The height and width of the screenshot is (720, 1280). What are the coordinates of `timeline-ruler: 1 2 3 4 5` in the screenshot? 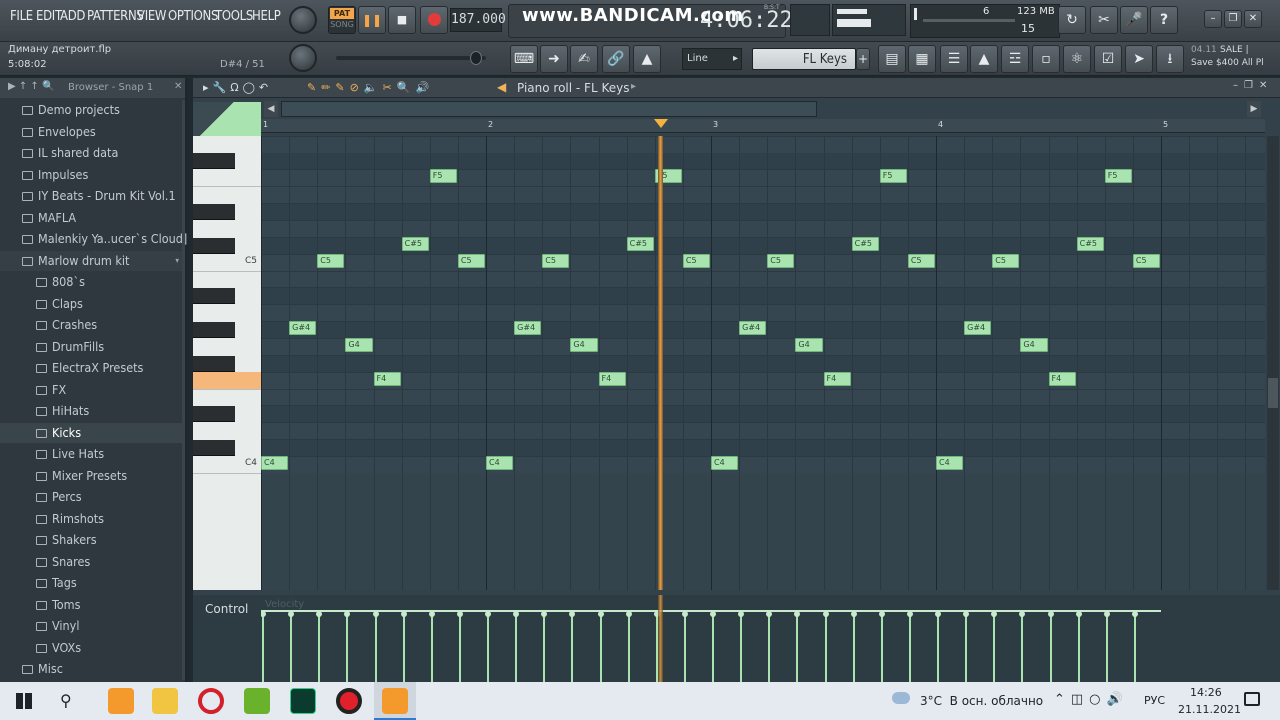 It's located at (763, 126).